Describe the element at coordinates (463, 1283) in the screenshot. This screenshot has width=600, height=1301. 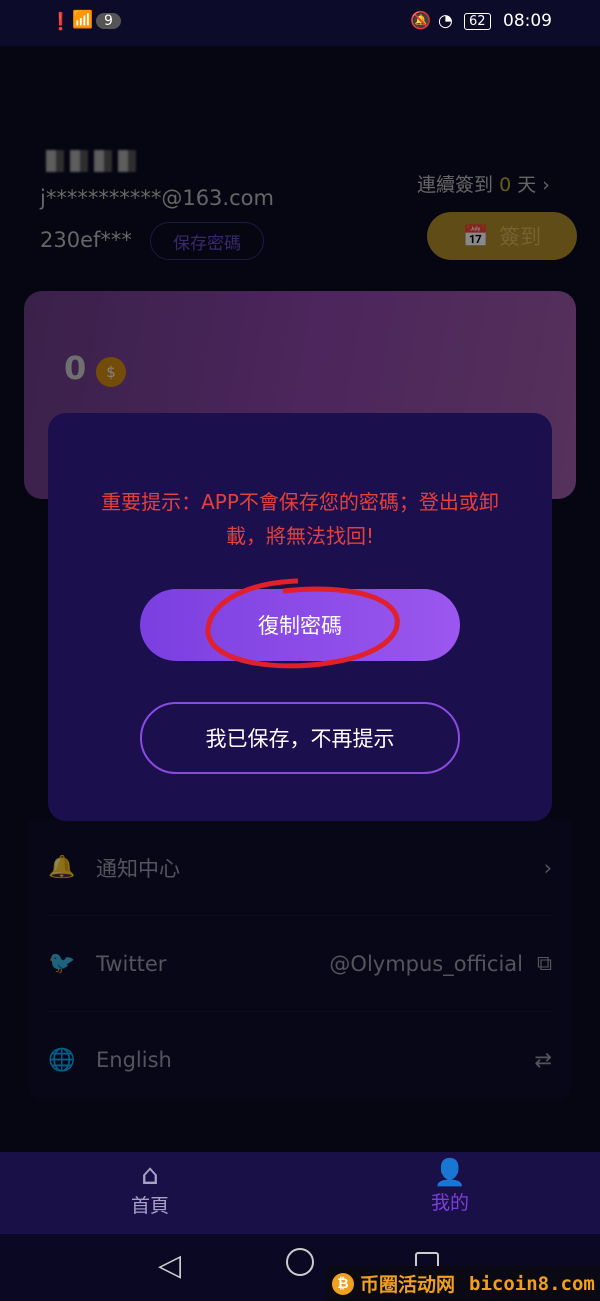
I see `watermark: ₿ 币圈活动网 bicoin8.com` at that location.